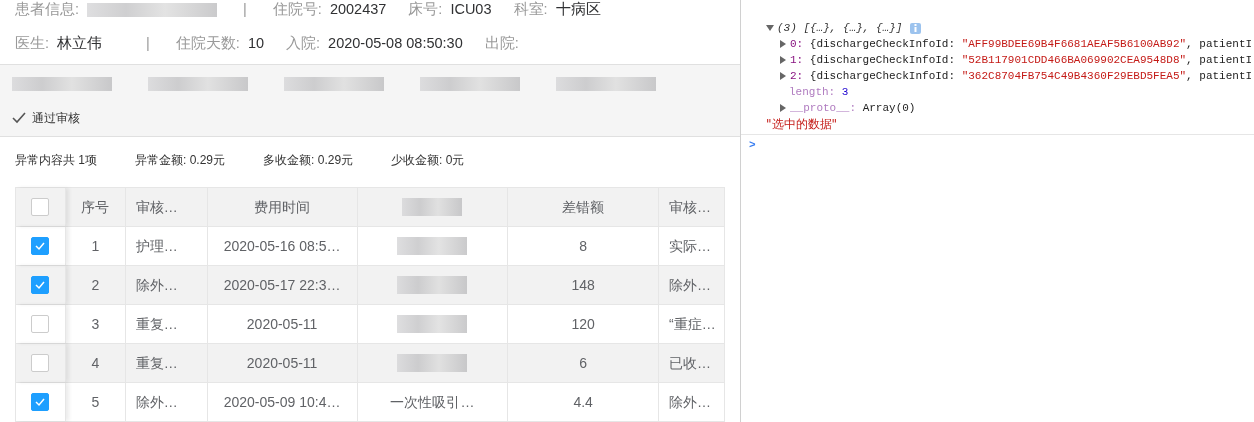 The height and width of the screenshot is (422, 1254). I want to click on field-label: 患者信息:, so click(47, 9).